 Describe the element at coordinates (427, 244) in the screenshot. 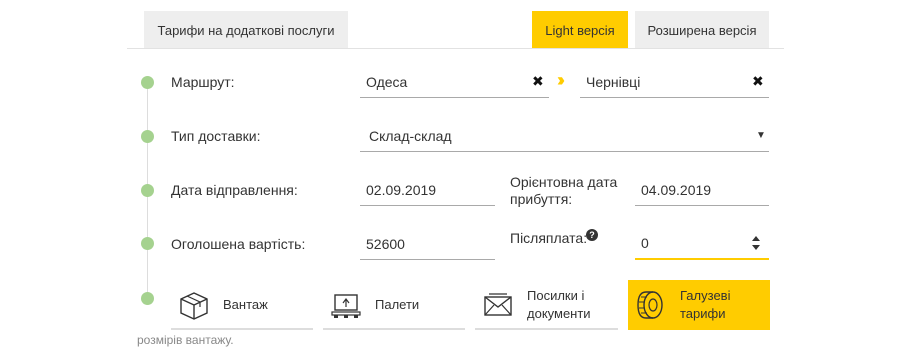

I see `declared-value-input: 52600` at that location.